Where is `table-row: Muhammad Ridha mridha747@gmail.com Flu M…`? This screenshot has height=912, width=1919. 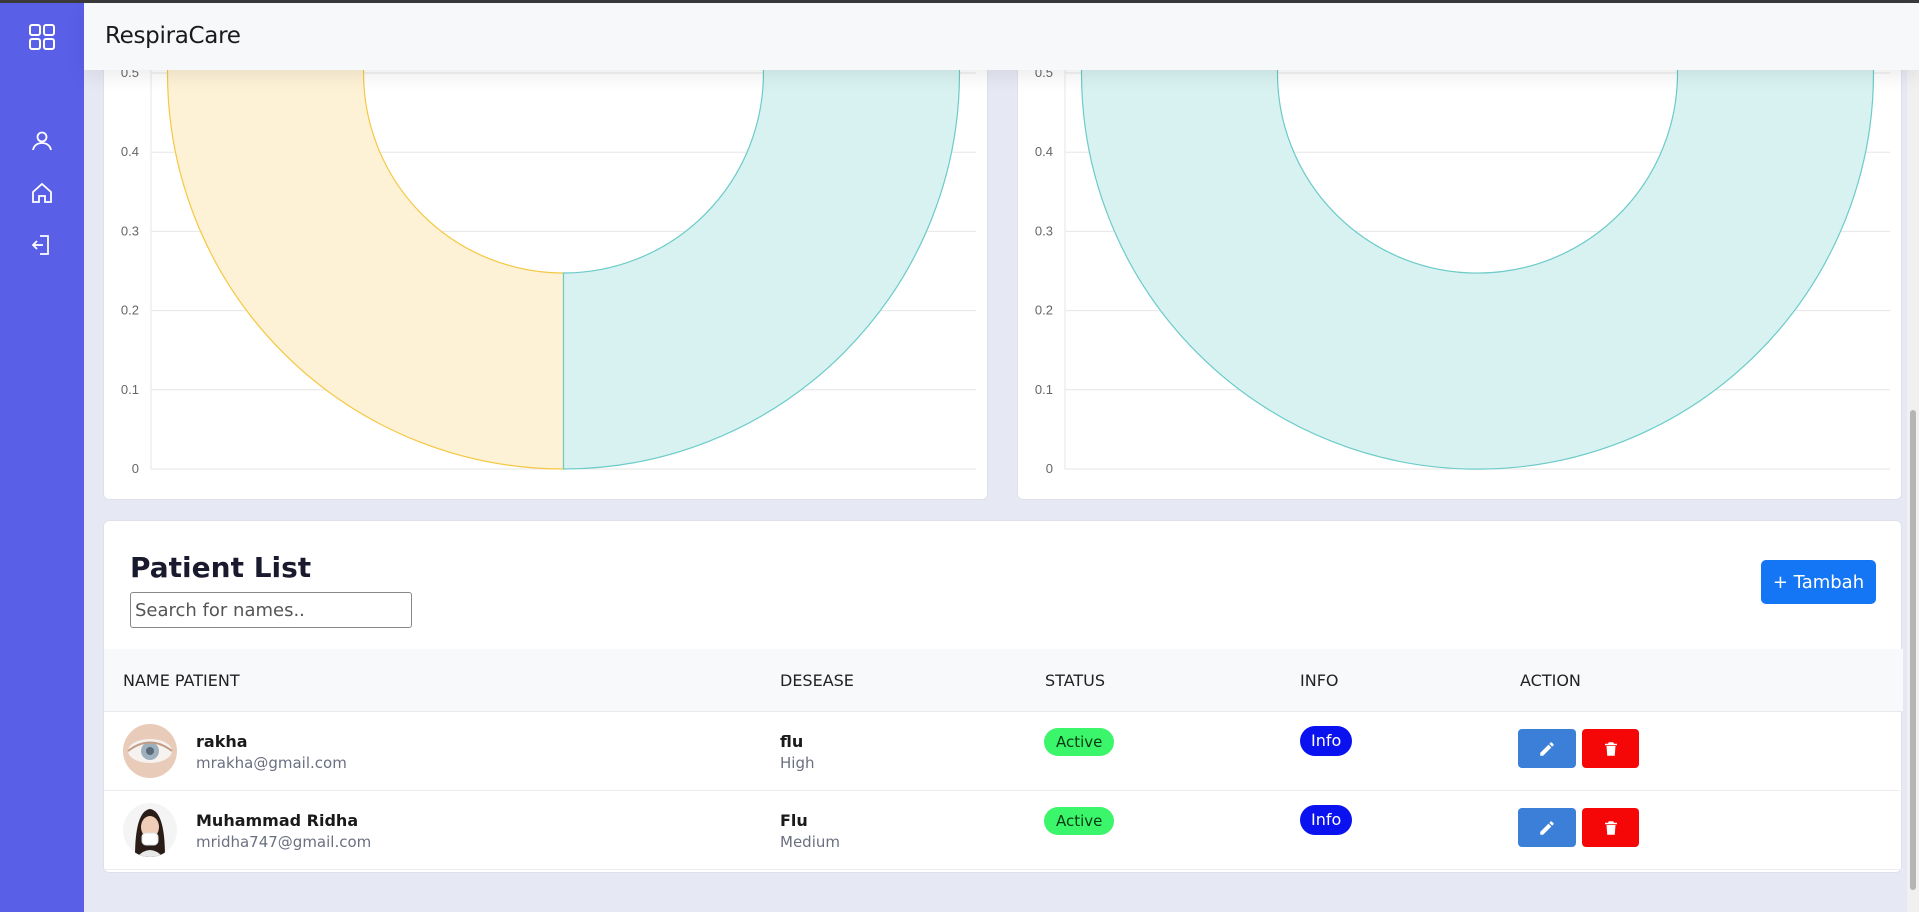 table-row: Muhammad Ridha mridha747@gmail.com Flu M… is located at coordinates (1003, 830).